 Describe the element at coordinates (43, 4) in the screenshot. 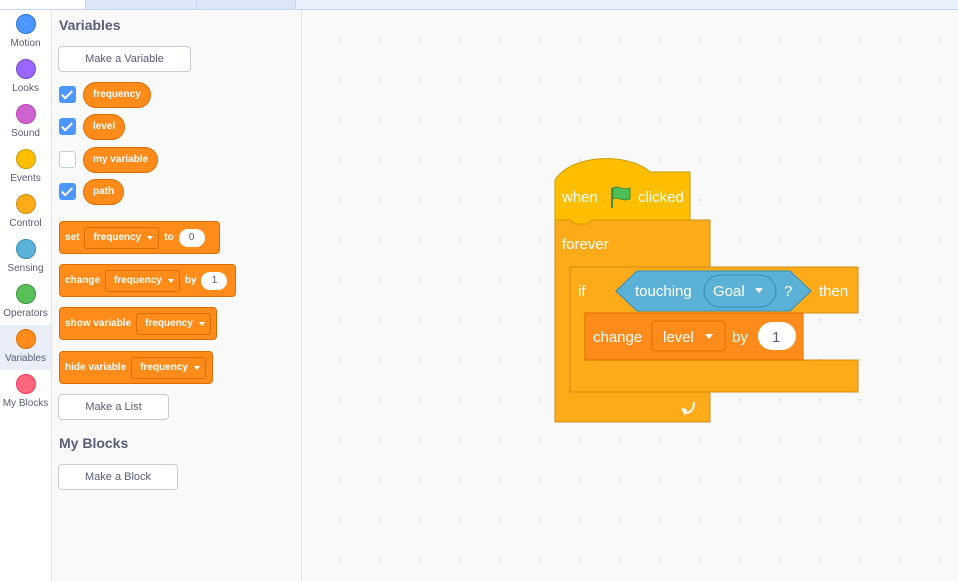

I see `code-tab` at that location.